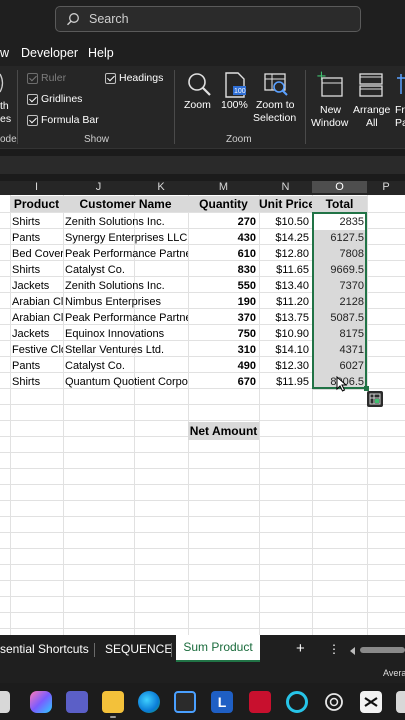  I want to click on cell-quantity: 190, so click(223, 302).